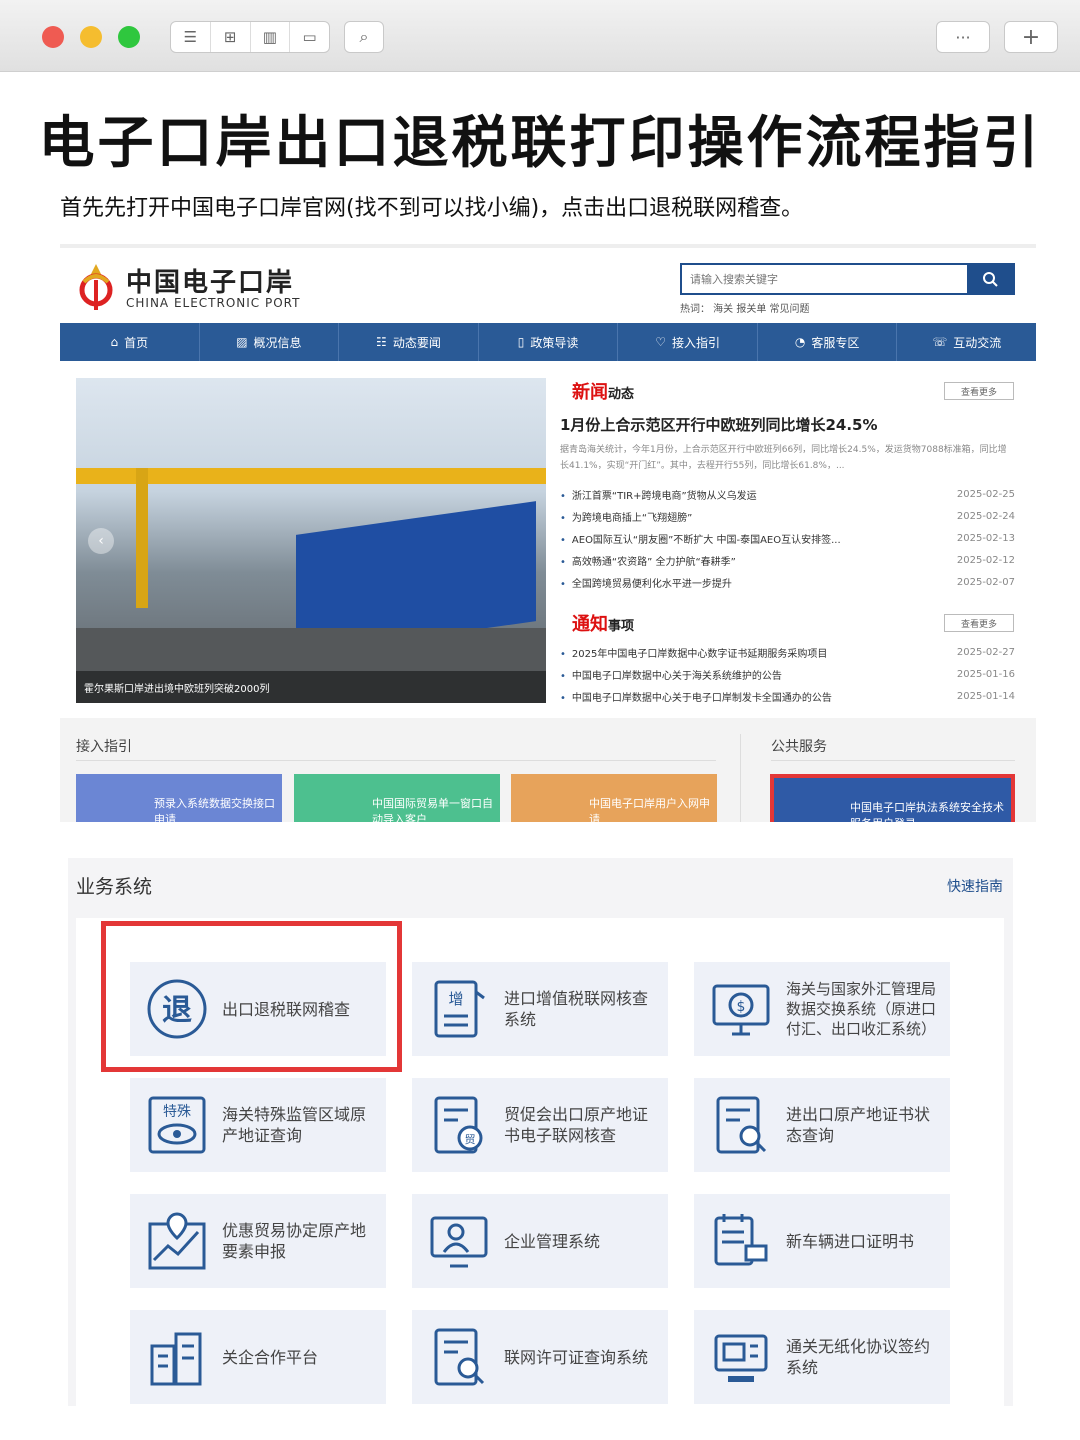  What do you see at coordinates (114, 887) in the screenshot?
I see `business-systems-title: 业务系统` at bounding box center [114, 887].